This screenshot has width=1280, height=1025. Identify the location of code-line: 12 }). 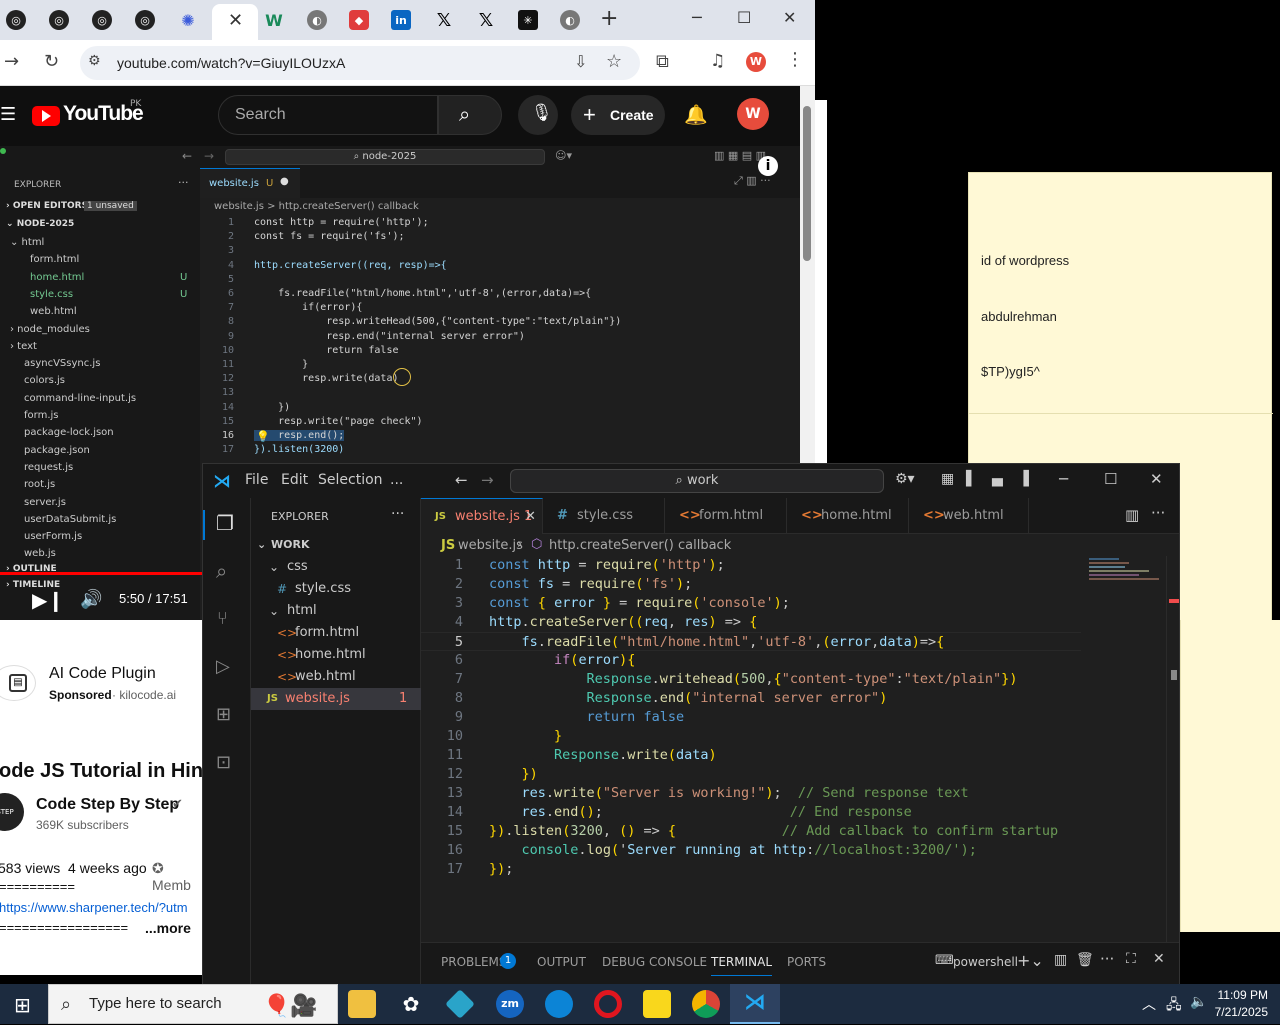
(771, 774).